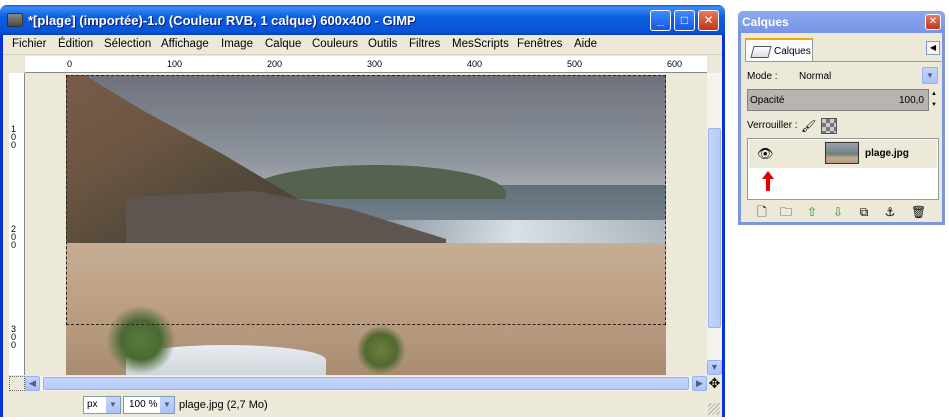 Image resolution: width=949 pixels, height=420 pixels. I want to click on horizontal-scroll-thumb, so click(366, 383).